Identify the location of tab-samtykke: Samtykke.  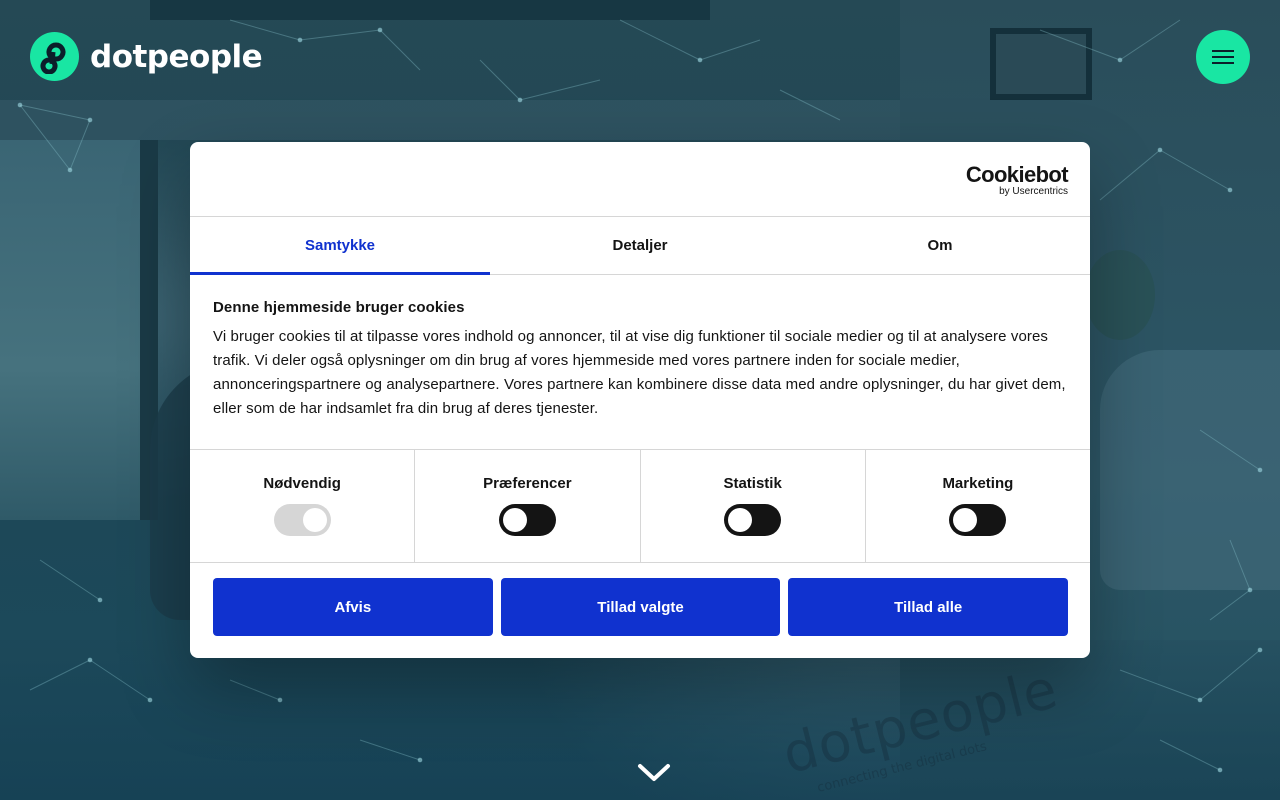
(340, 246).